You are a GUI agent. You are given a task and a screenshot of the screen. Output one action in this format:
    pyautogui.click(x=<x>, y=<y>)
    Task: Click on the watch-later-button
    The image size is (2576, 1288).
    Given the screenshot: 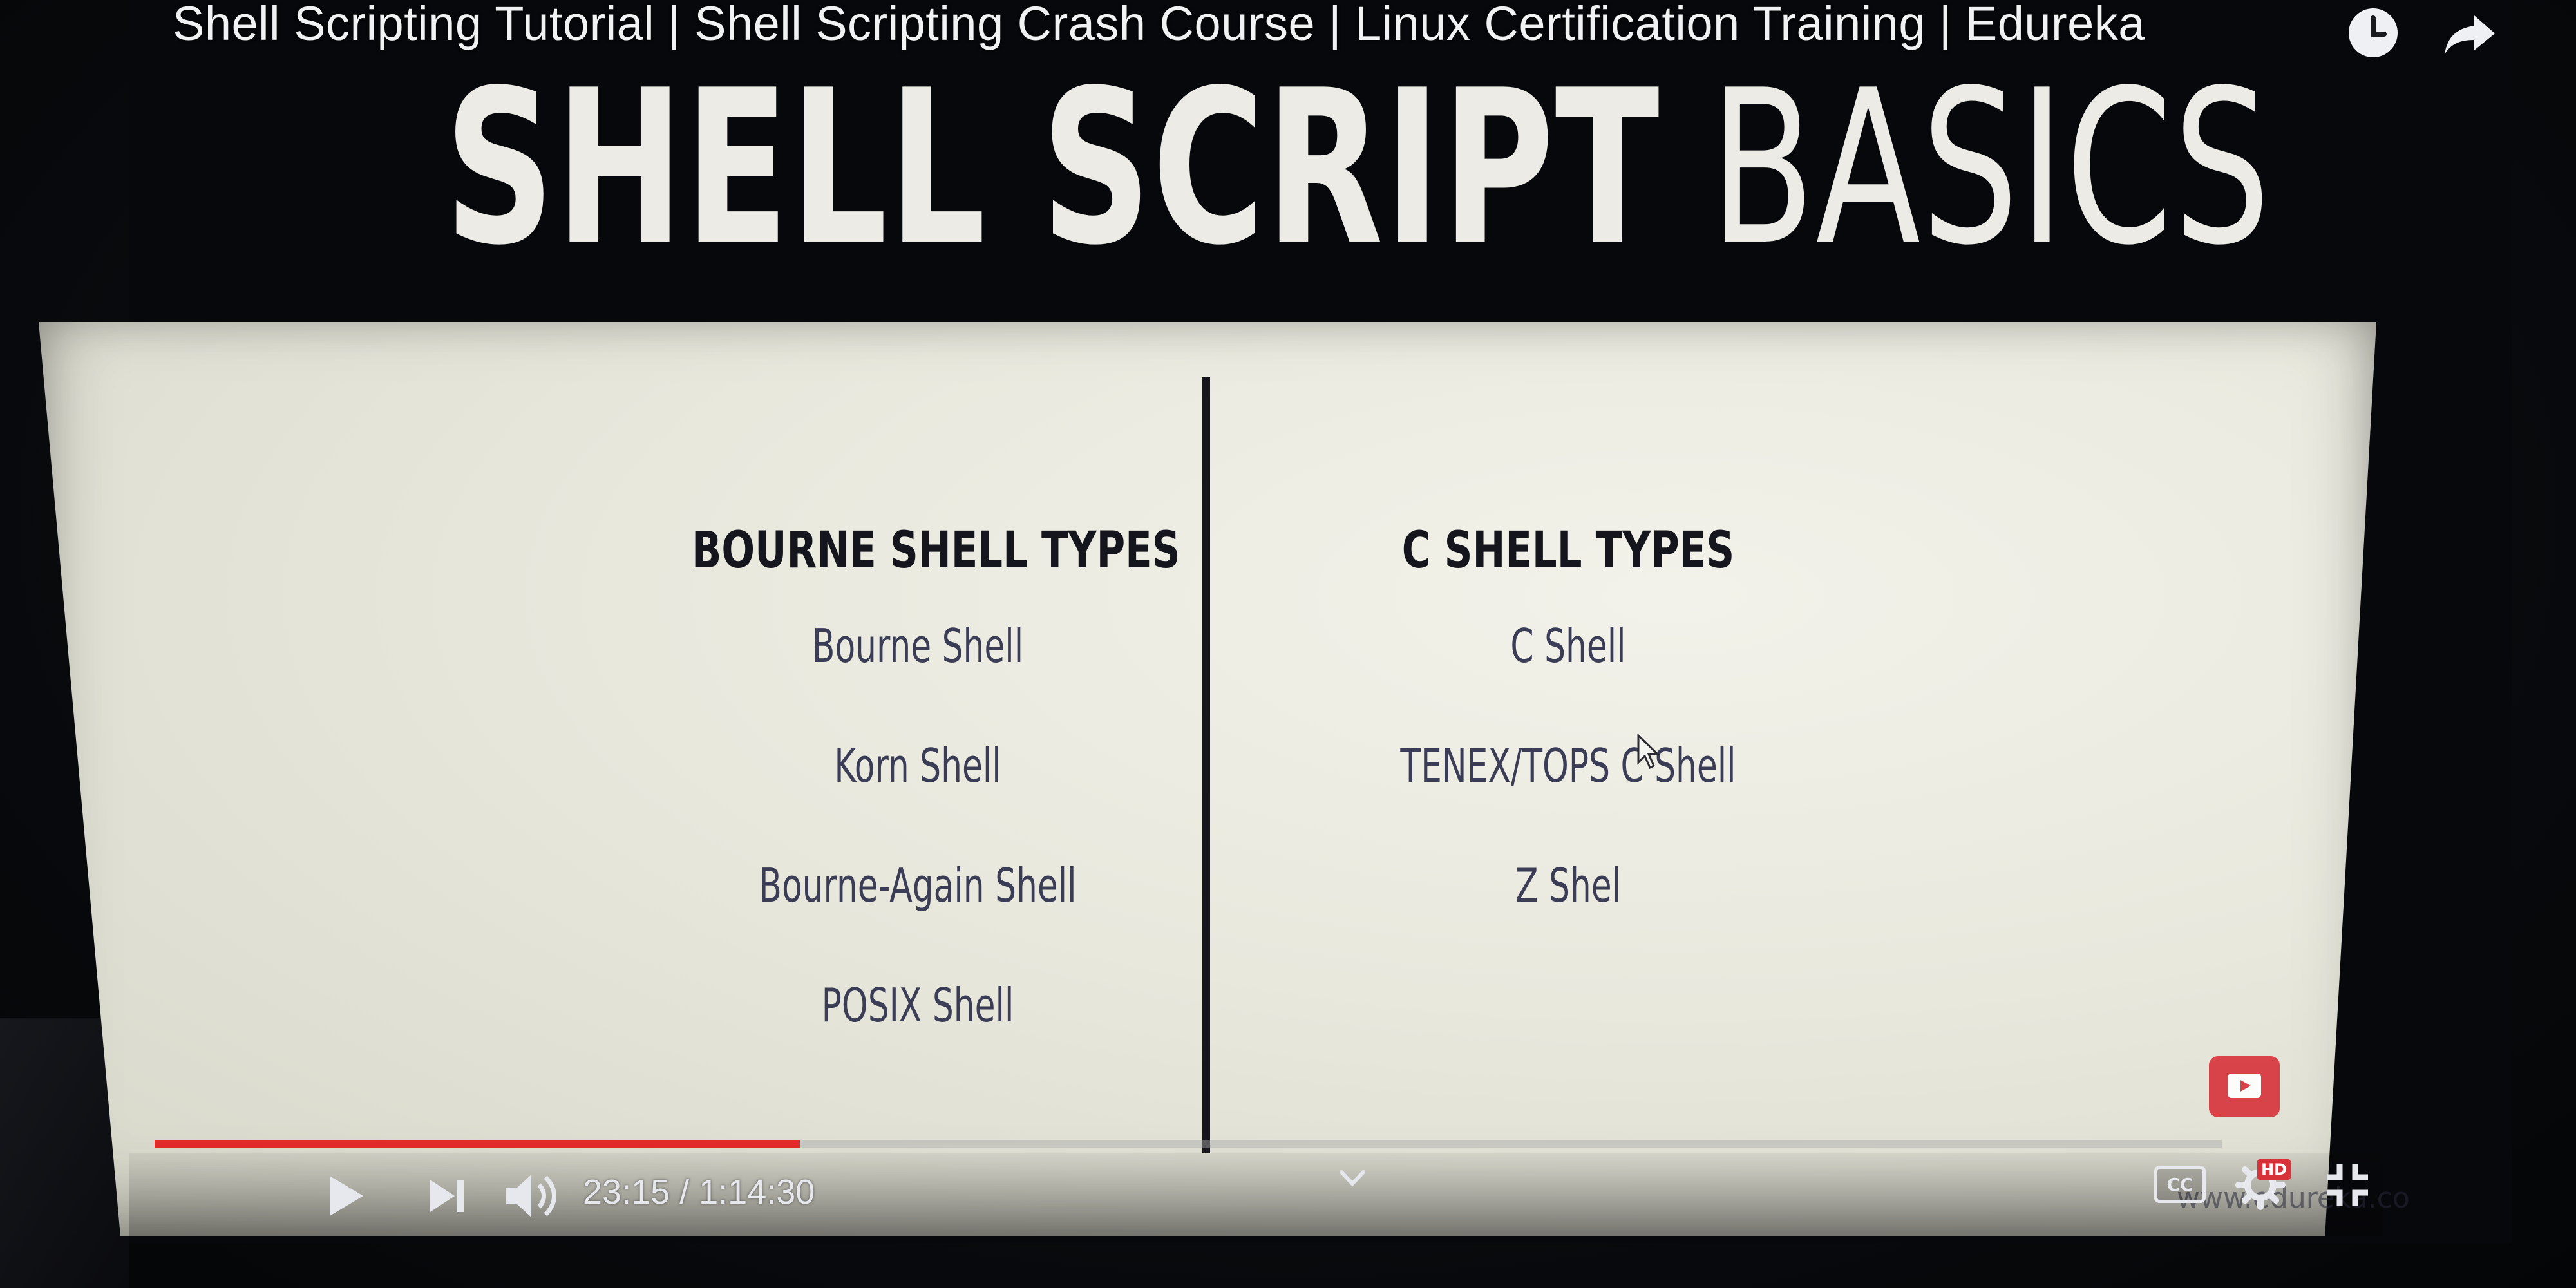 What is the action you would take?
    pyautogui.click(x=2373, y=33)
    